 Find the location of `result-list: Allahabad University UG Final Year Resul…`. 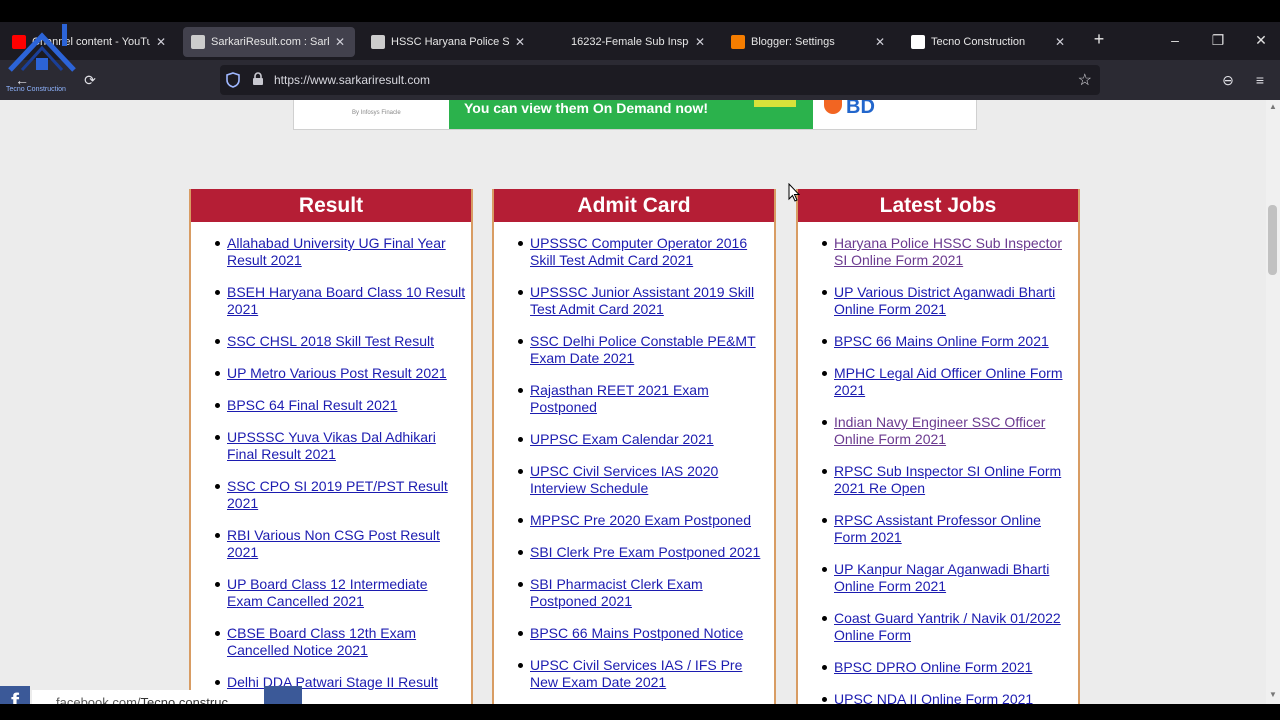

result-list: Allahabad University UG Final Year Resul… is located at coordinates (331, 469).